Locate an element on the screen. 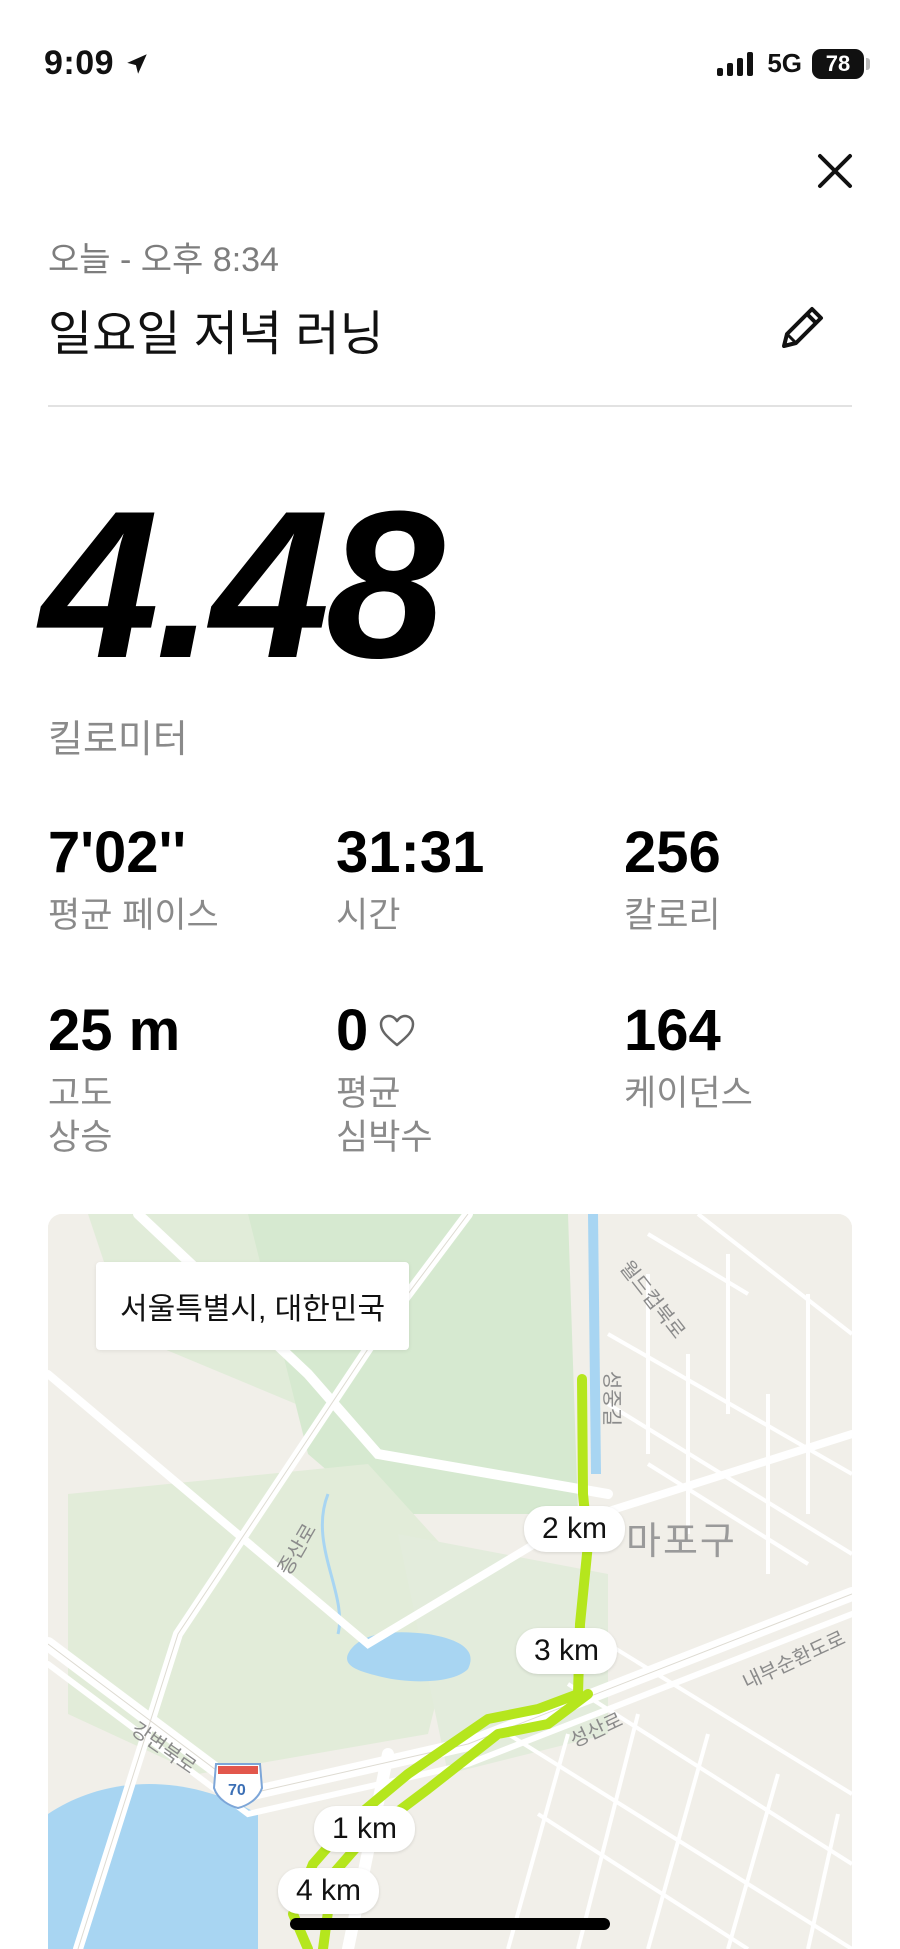 The width and height of the screenshot is (900, 1949). status-time: 9:09 is located at coordinates (97, 63).